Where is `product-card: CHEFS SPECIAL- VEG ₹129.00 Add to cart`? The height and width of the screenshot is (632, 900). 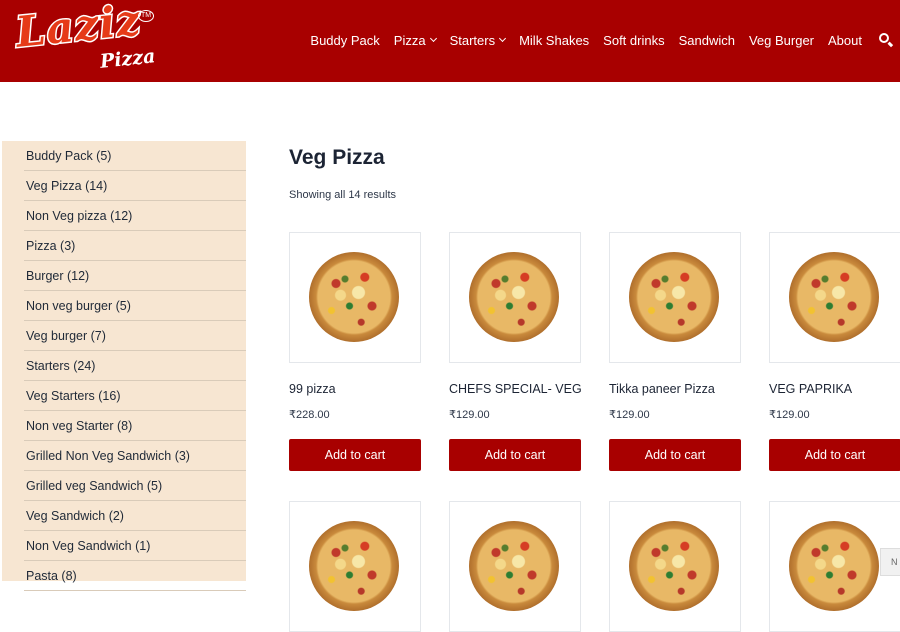
product-card: CHEFS SPECIAL- VEG ₹129.00 Add to cart is located at coordinates (515, 351).